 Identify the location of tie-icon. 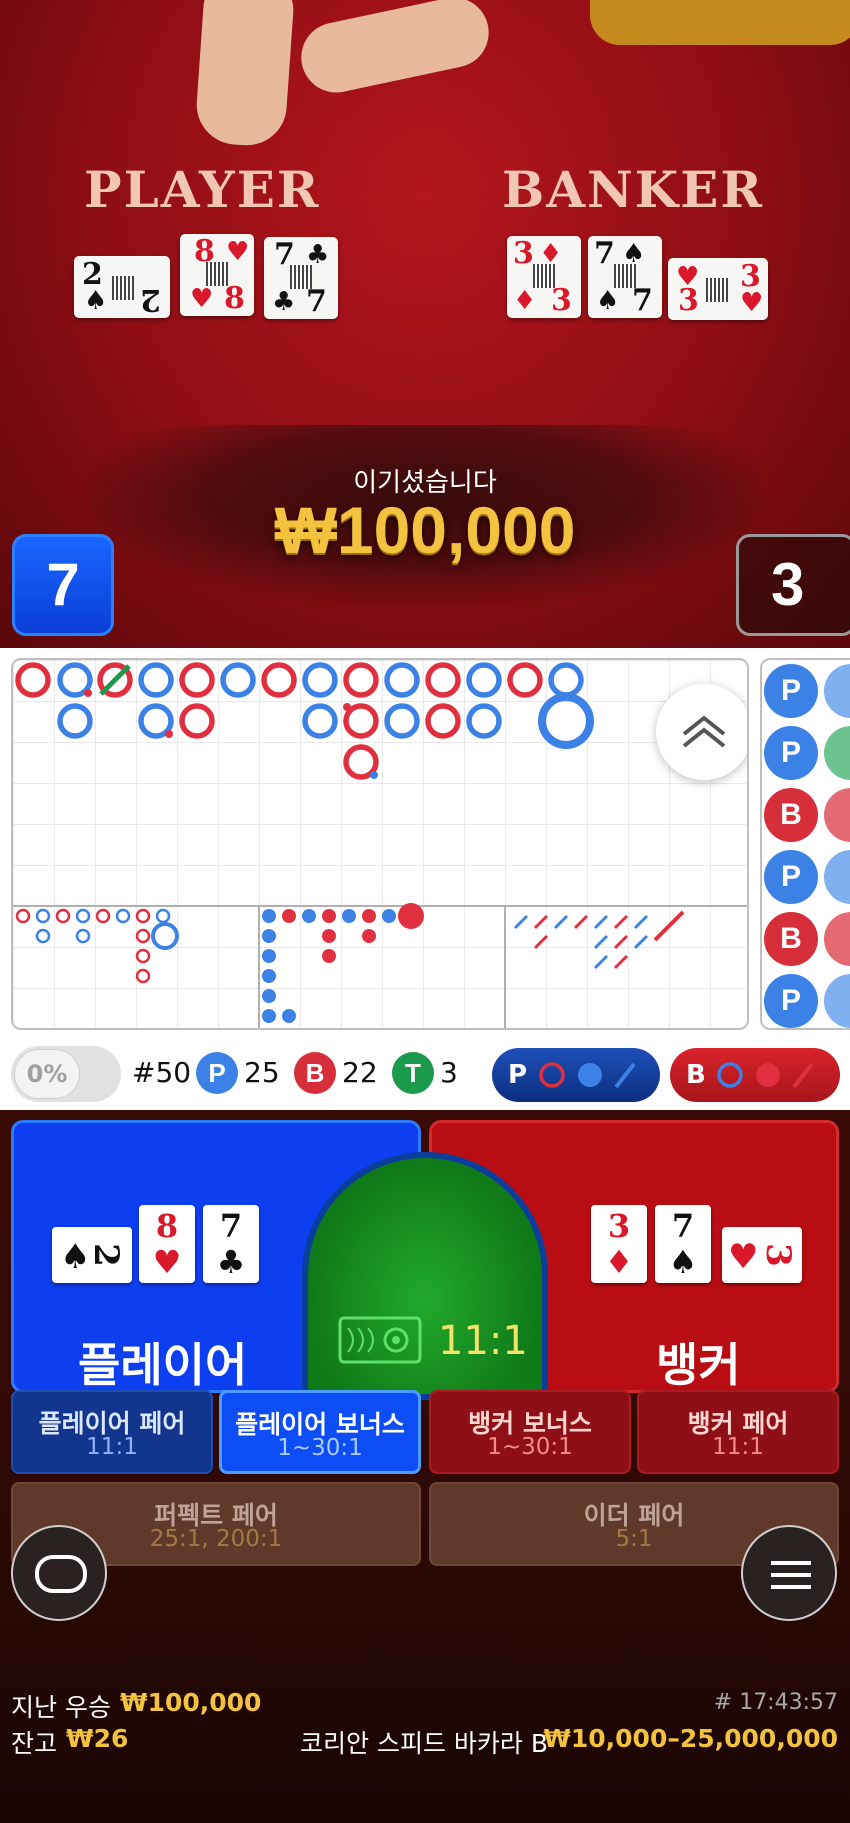
(380, 1340).